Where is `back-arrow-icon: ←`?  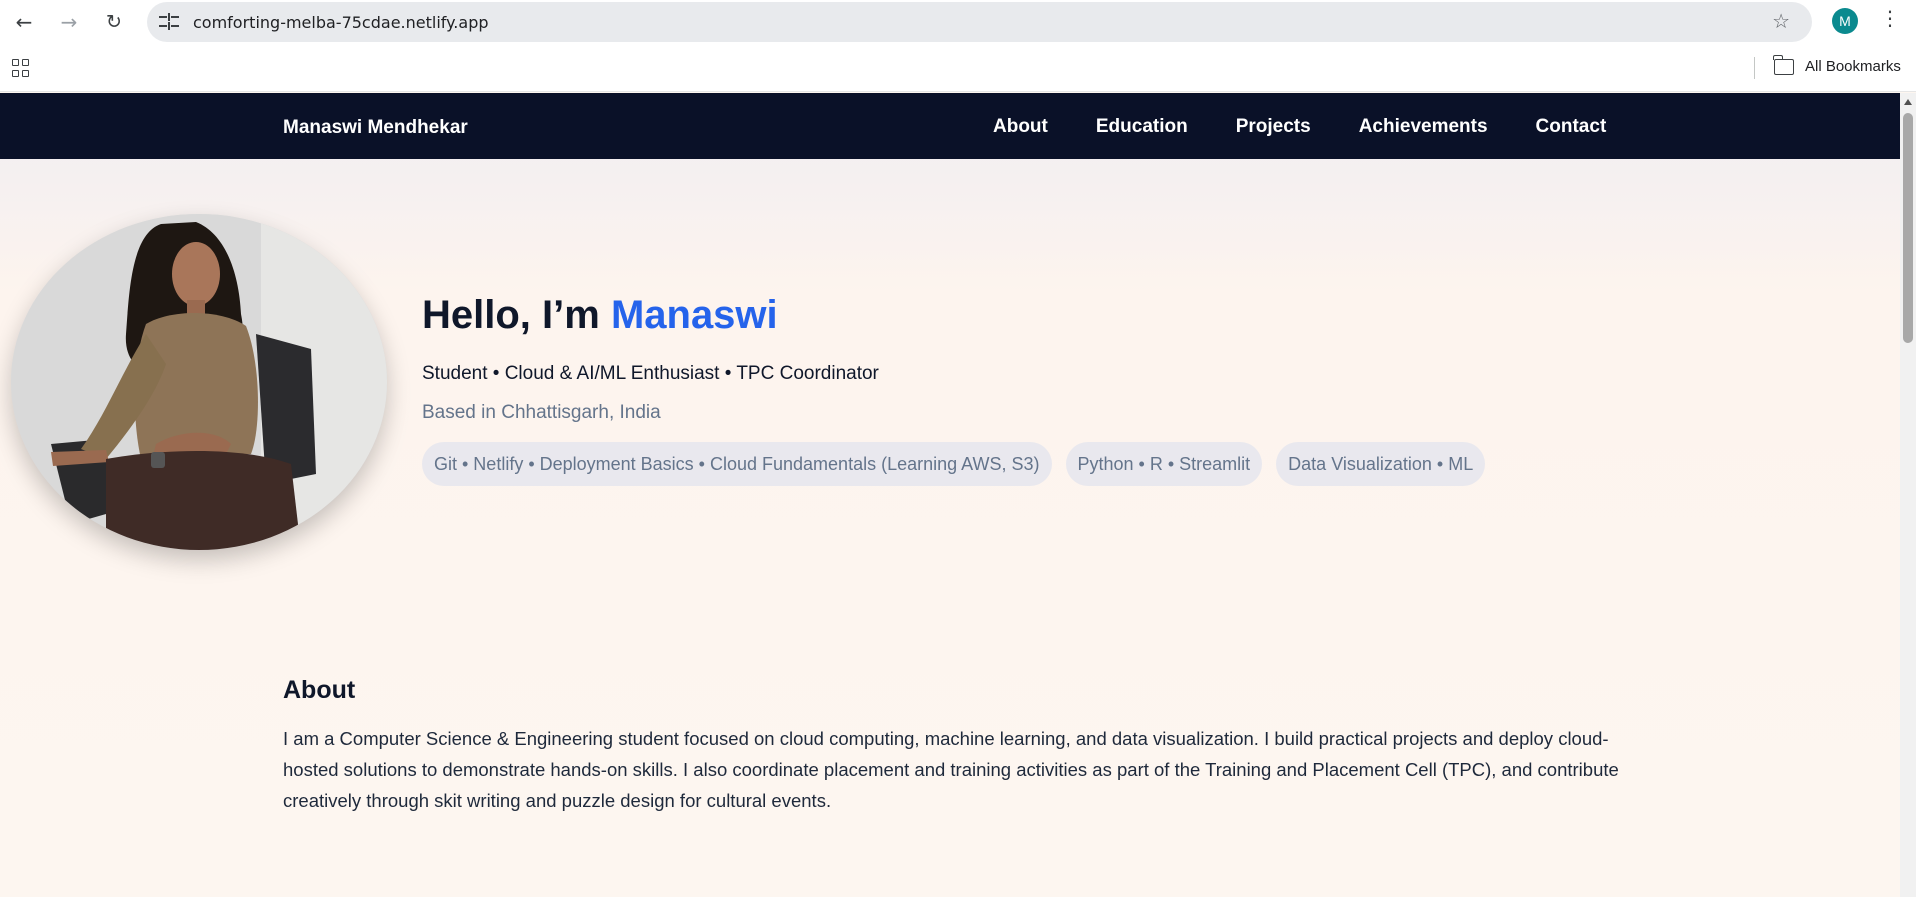
back-arrow-icon: ← is located at coordinates (24, 22).